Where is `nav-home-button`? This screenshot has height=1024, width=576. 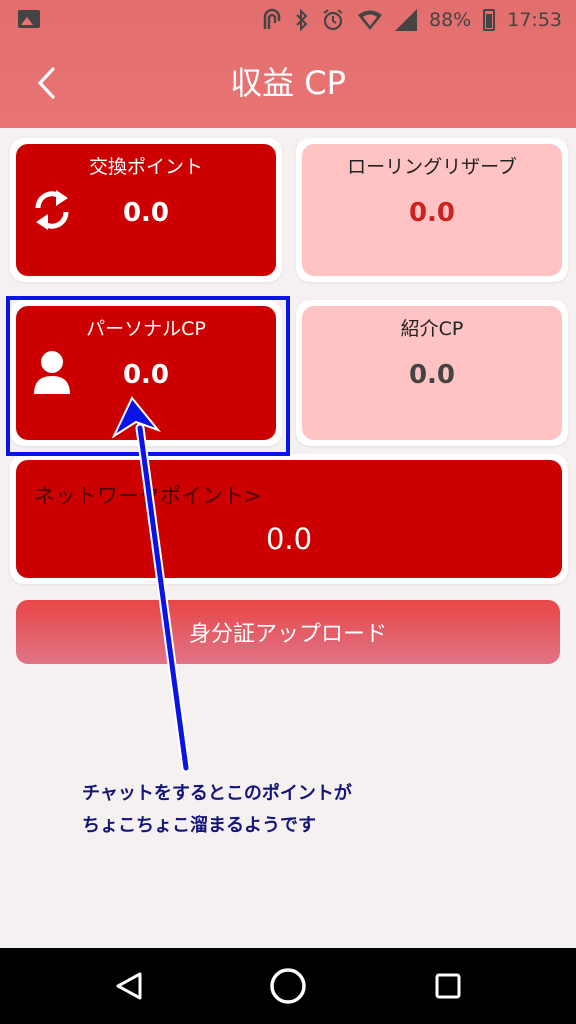 nav-home-button is located at coordinates (288, 986).